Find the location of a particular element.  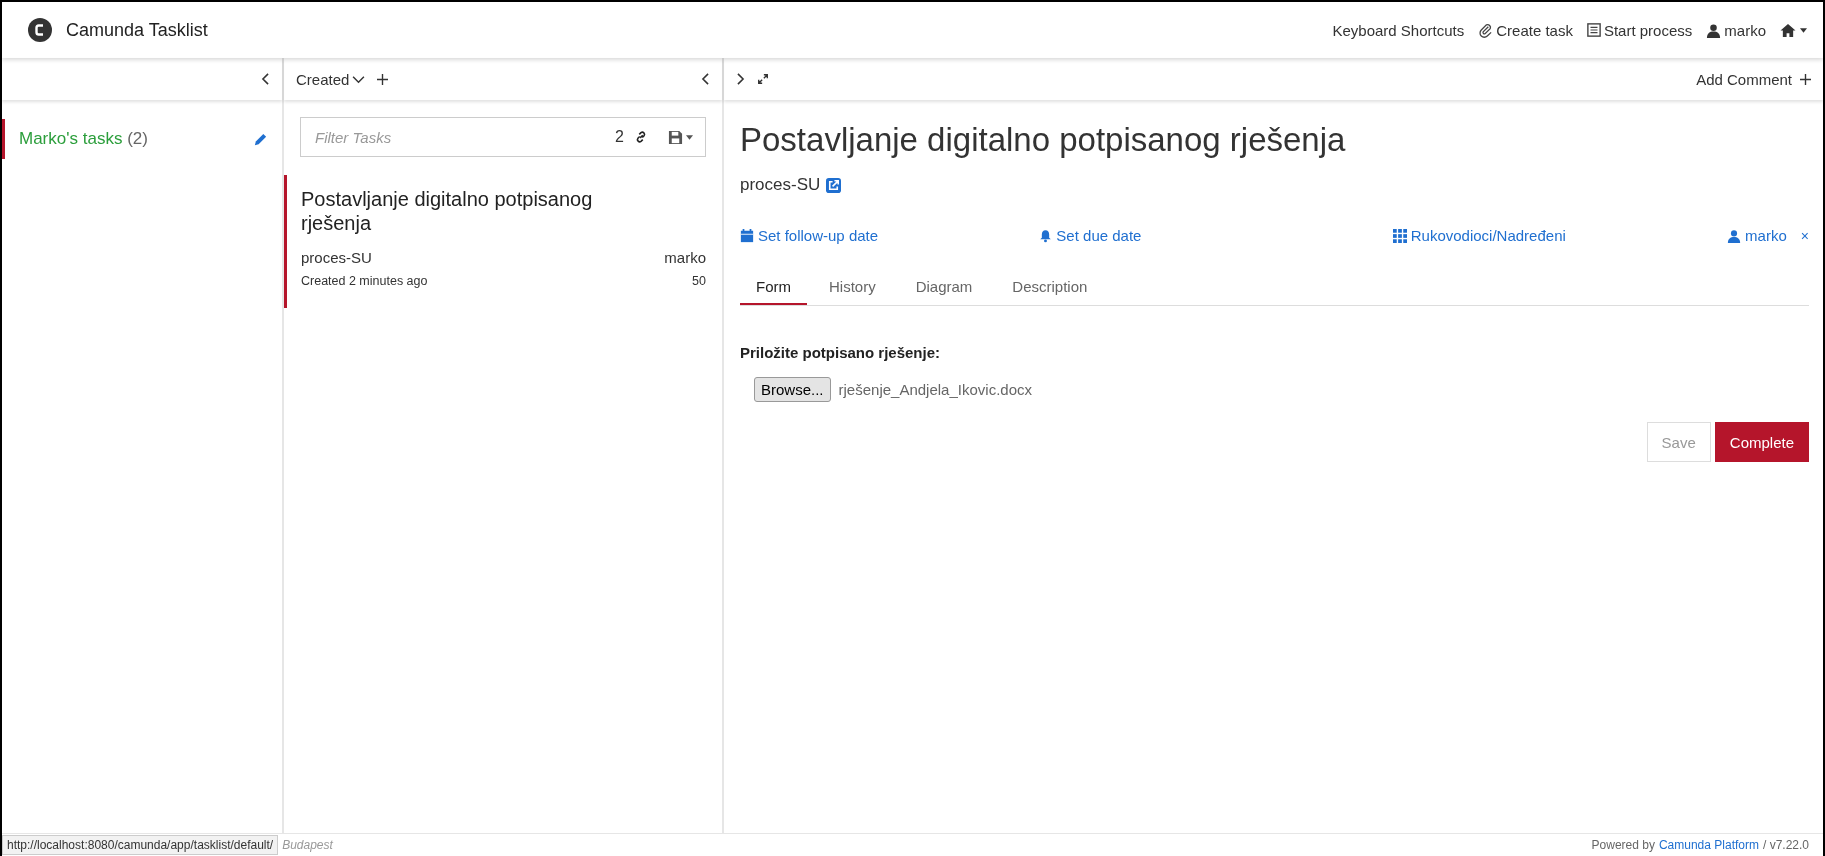

tab: Diagram is located at coordinates (953, 287).